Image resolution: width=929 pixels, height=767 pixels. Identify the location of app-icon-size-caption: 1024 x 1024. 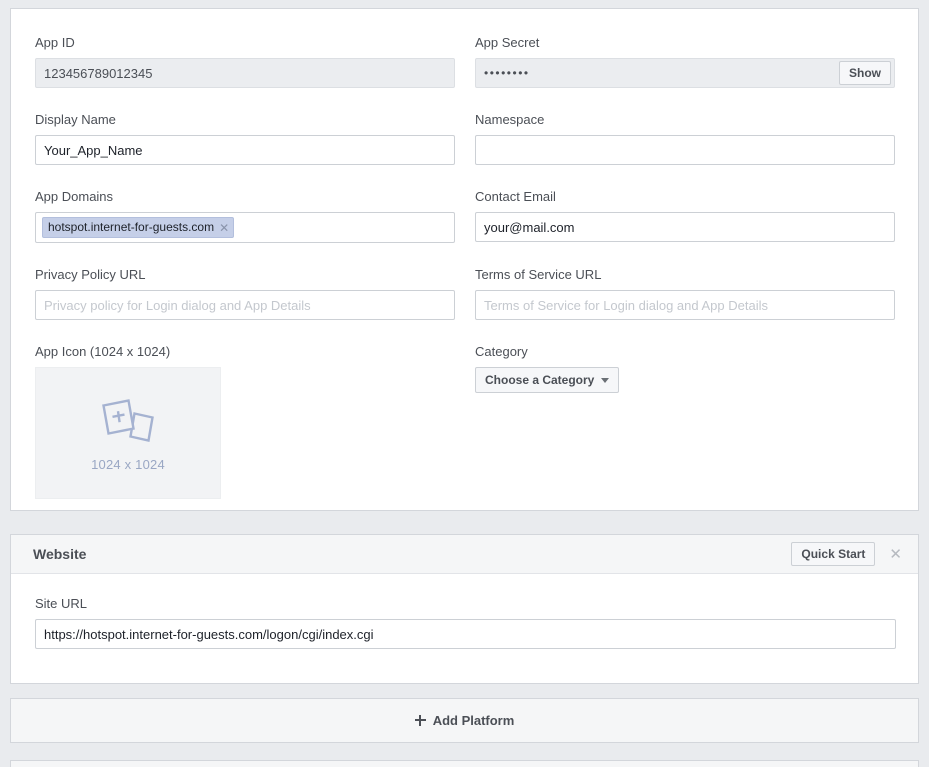
(128, 464).